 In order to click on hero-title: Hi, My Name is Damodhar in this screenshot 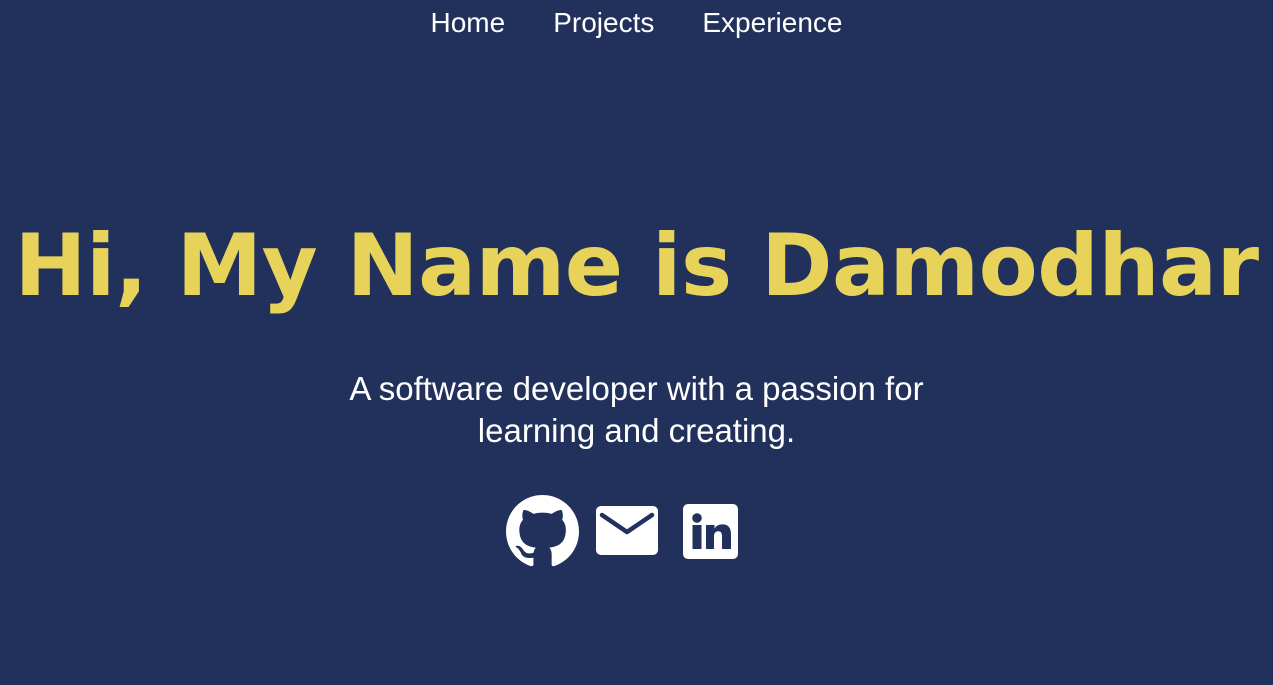, I will do `click(636, 266)`.